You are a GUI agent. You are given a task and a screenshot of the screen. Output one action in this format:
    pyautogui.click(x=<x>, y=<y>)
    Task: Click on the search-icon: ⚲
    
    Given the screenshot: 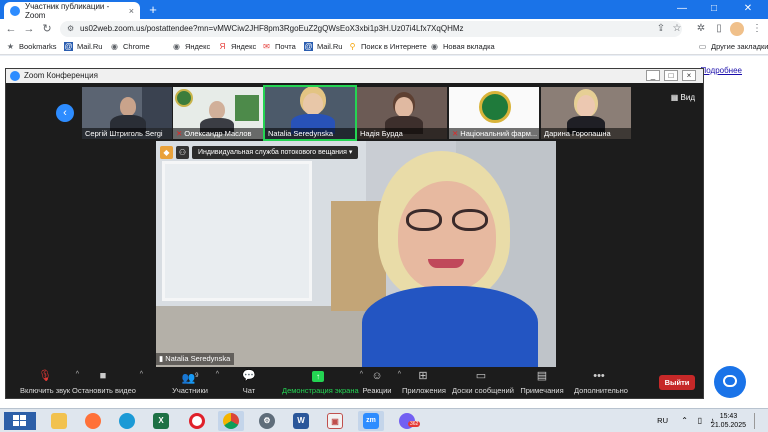 What is the action you would take?
    pyautogui.click(x=352, y=46)
    